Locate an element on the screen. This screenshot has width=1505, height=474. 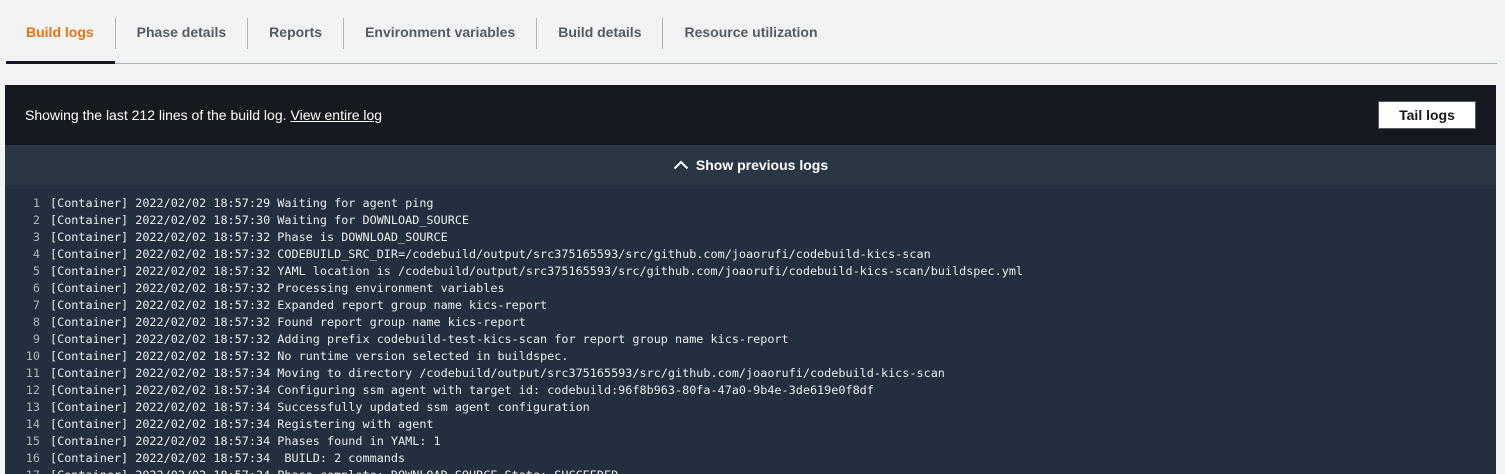
tail-logs-button: Tail logs is located at coordinates (1427, 115).